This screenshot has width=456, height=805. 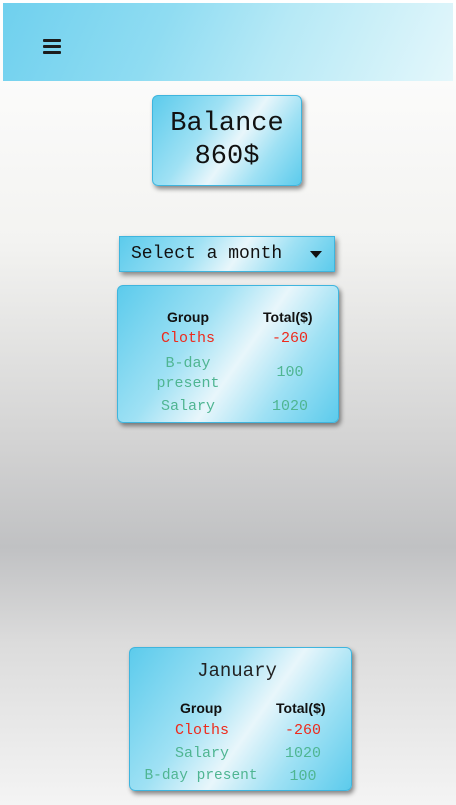 I want to click on balance-amount: 860$, so click(x=227, y=157).